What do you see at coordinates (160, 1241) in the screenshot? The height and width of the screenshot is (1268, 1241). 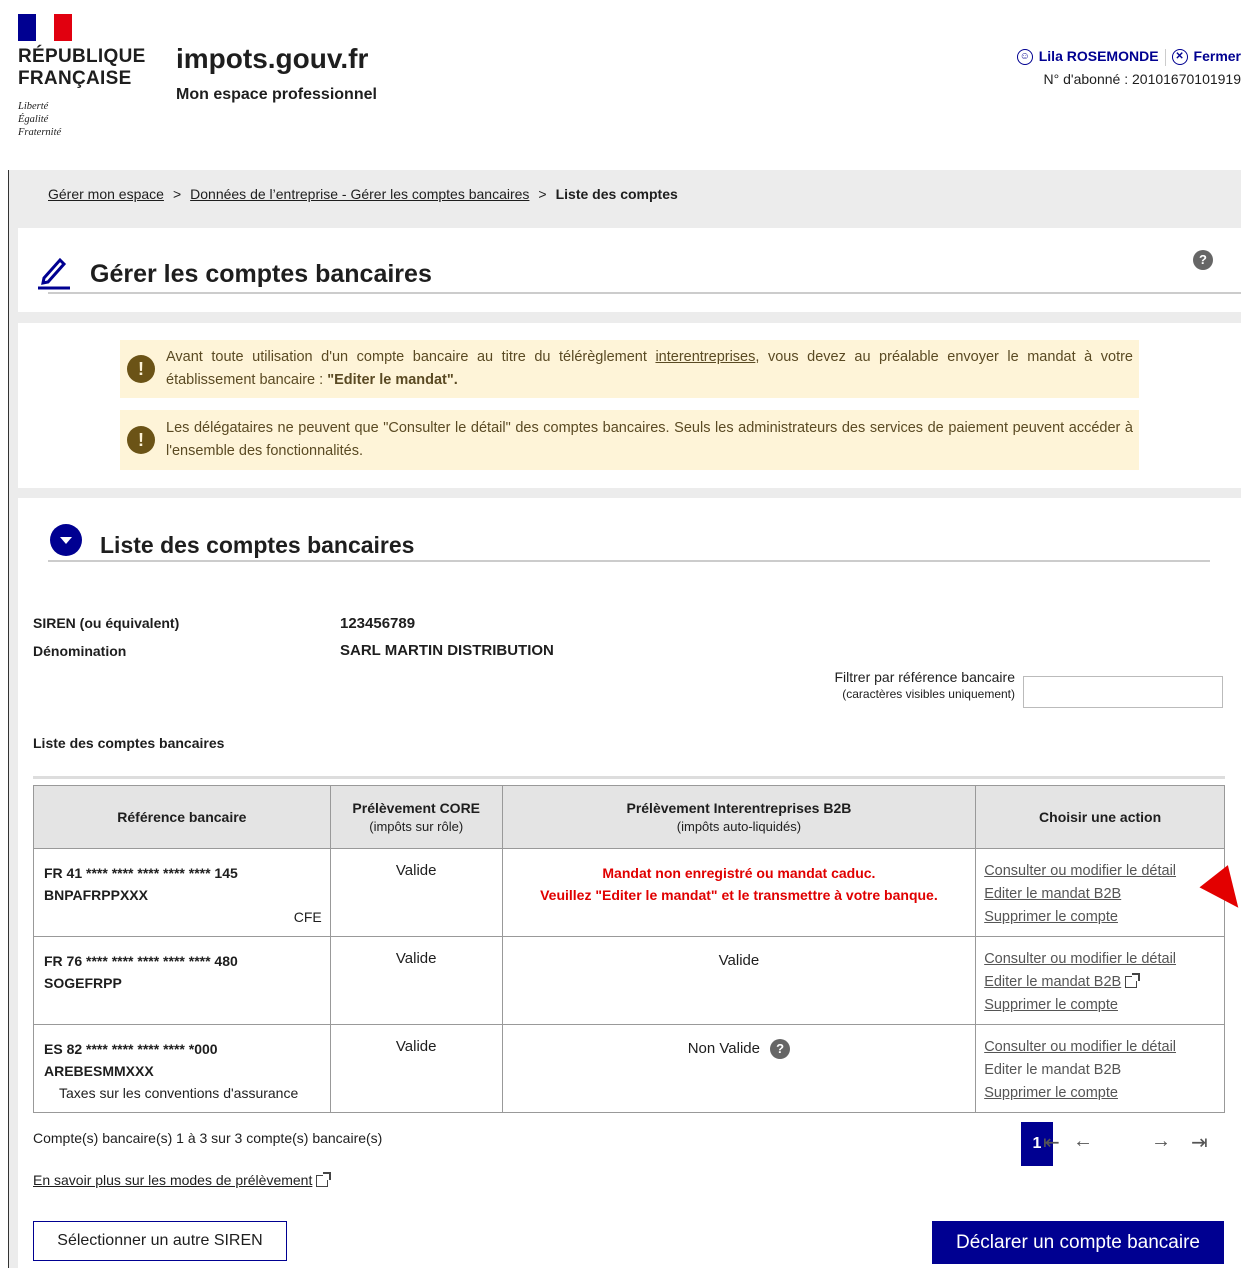 I see `select-other-siren-button: Sélectionner un autre SIREN` at bounding box center [160, 1241].